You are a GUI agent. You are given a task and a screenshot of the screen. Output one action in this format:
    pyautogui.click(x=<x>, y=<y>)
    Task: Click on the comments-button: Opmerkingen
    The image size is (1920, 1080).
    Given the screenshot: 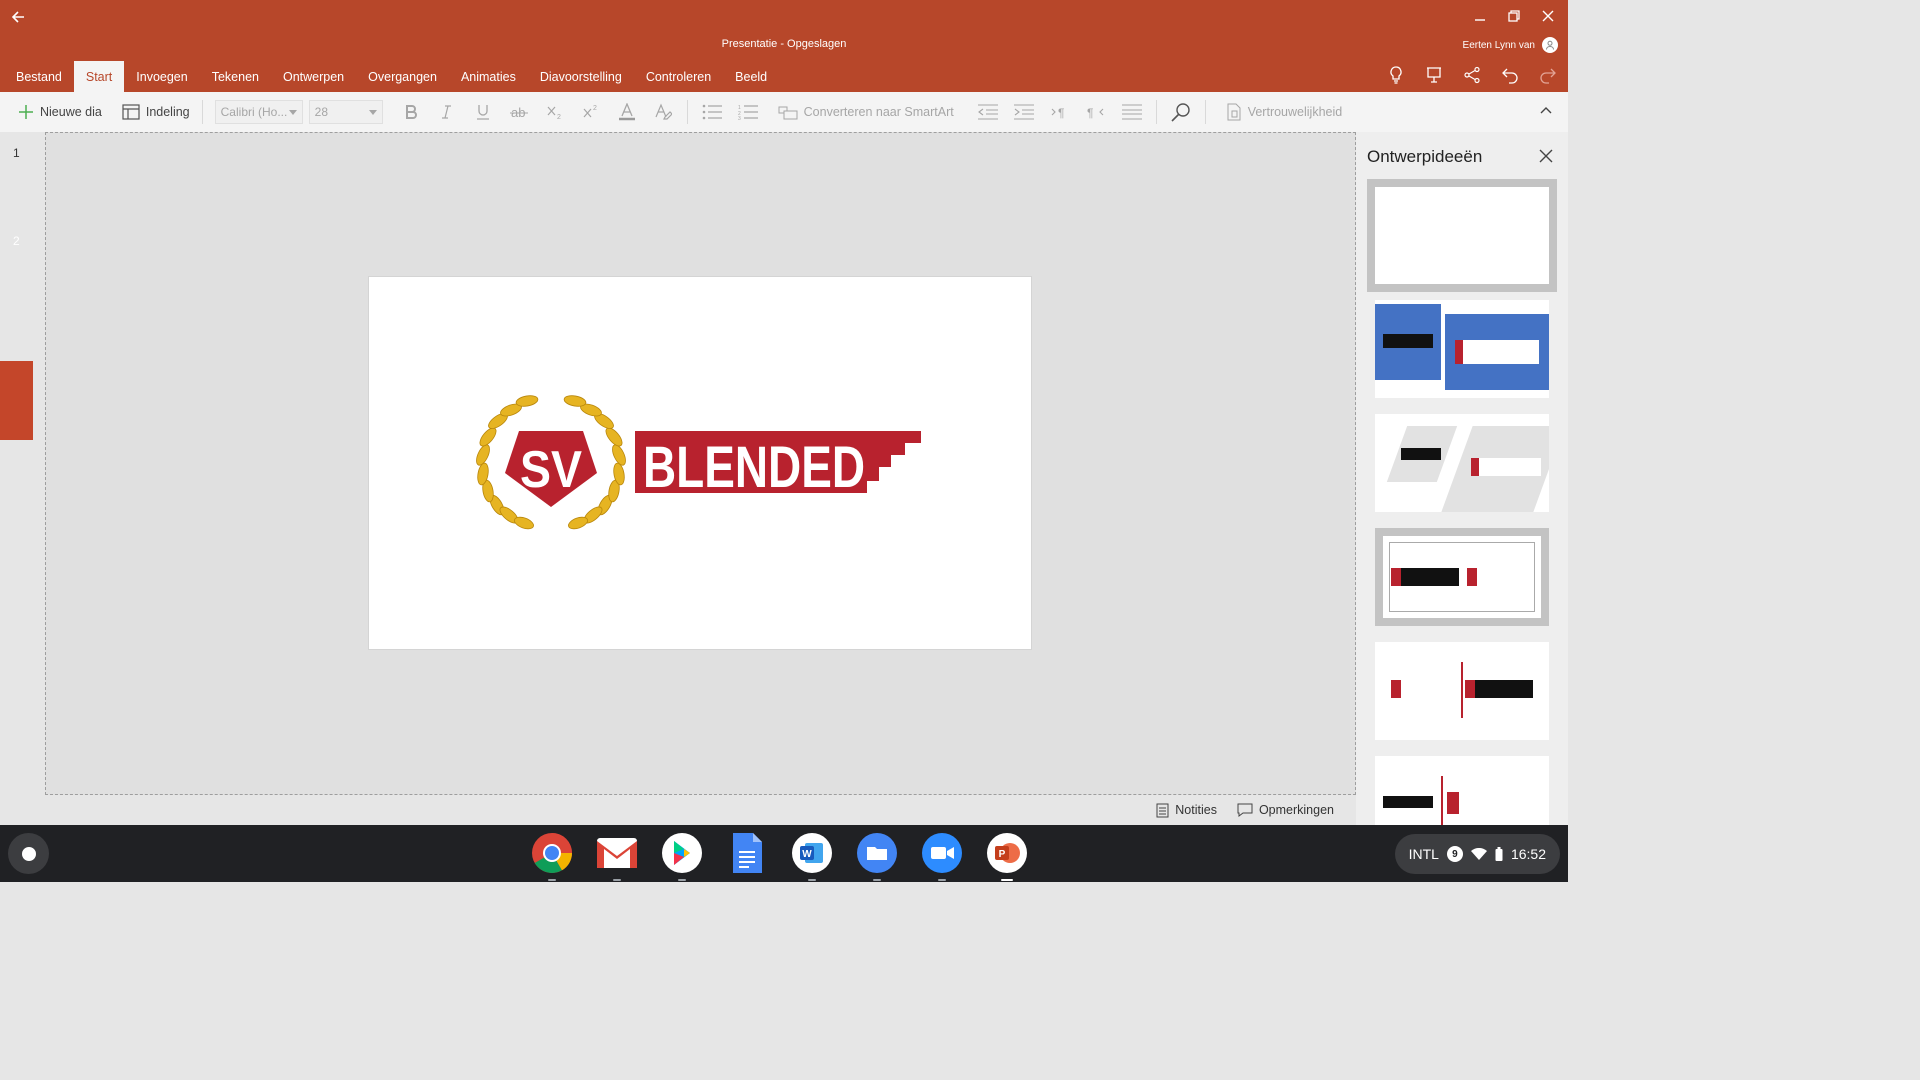 What is the action you would take?
    pyautogui.click(x=1285, y=810)
    